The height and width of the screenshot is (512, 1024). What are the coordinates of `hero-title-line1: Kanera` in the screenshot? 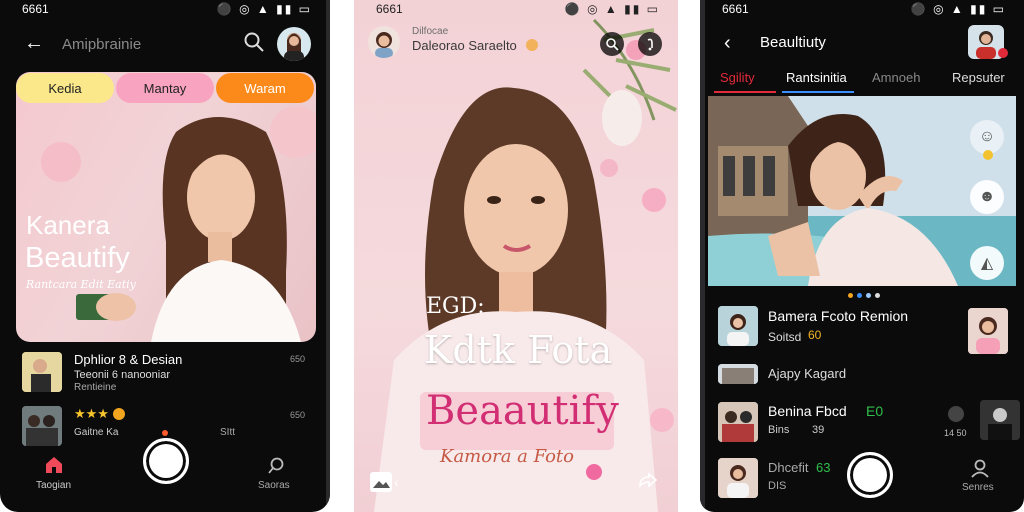 It's located at (68, 225).